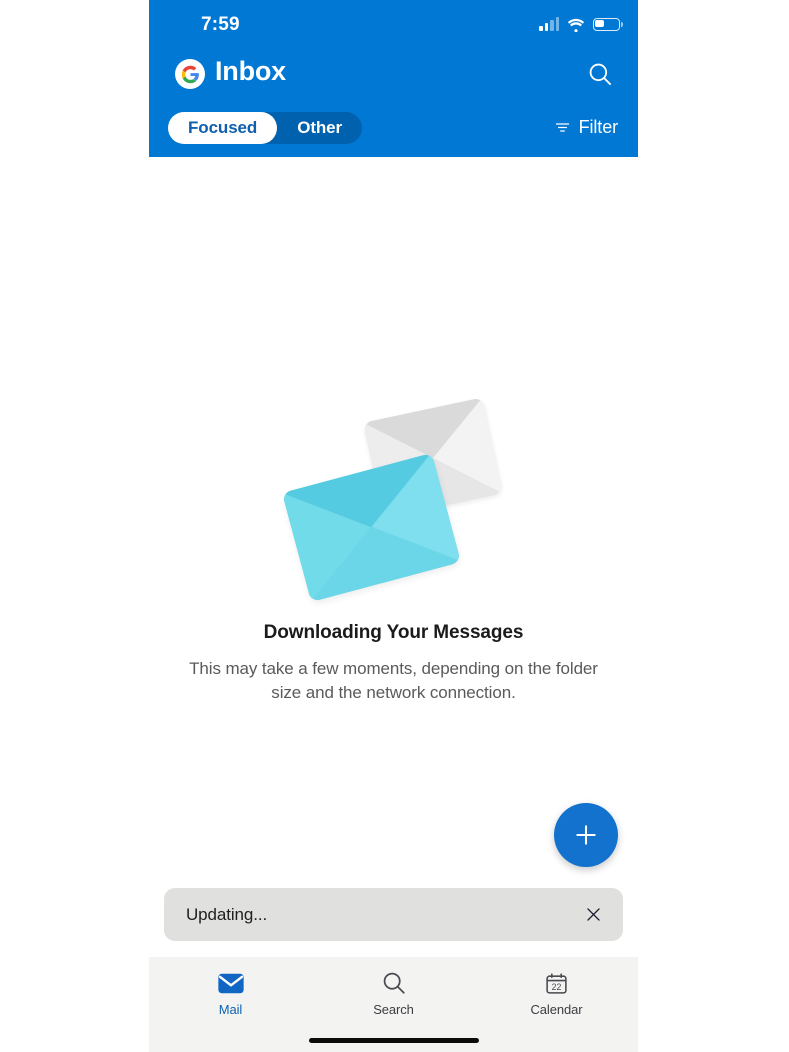 The image size is (789, 1052). I want to click on home-indicator, so click(393, 1040).